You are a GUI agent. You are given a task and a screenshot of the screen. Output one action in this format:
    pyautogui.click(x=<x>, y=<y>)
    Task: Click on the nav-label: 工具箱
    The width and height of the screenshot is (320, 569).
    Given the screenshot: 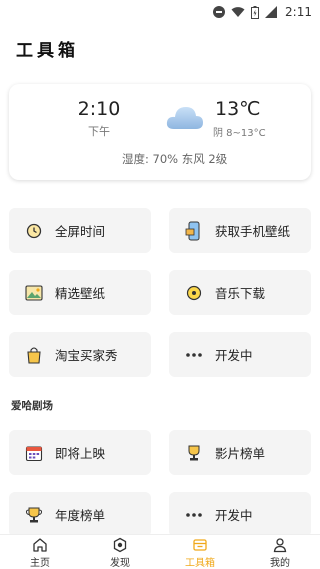 What is the action you would take?
    pyautogui.click(x=200, y=563)
    